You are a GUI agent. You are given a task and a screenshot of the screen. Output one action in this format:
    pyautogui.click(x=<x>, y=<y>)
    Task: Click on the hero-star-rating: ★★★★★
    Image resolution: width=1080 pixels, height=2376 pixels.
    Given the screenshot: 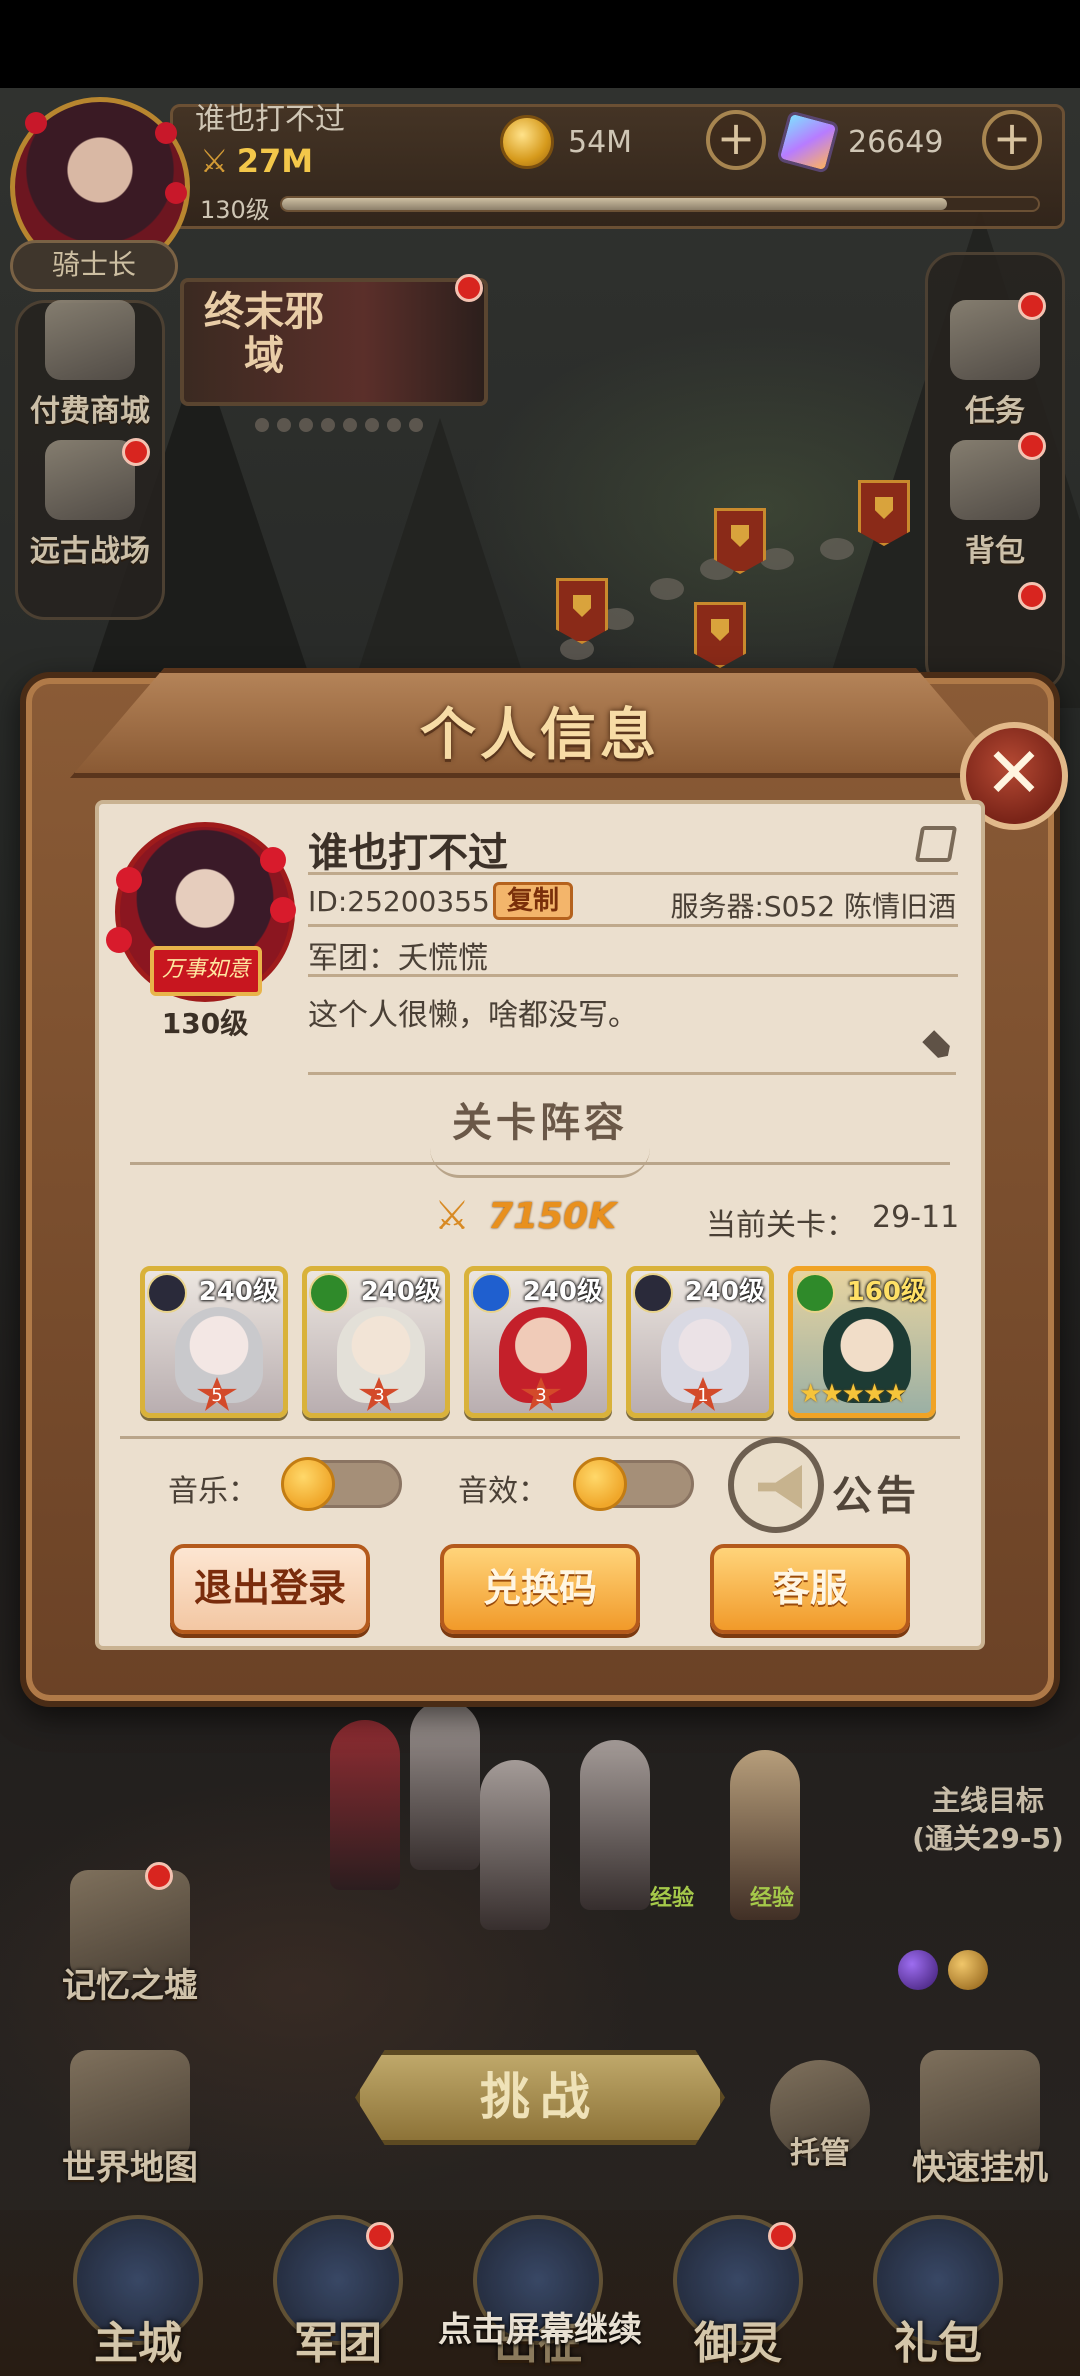 What is the action you would take?
    pyautogui.click(x=853, y=1394)
    